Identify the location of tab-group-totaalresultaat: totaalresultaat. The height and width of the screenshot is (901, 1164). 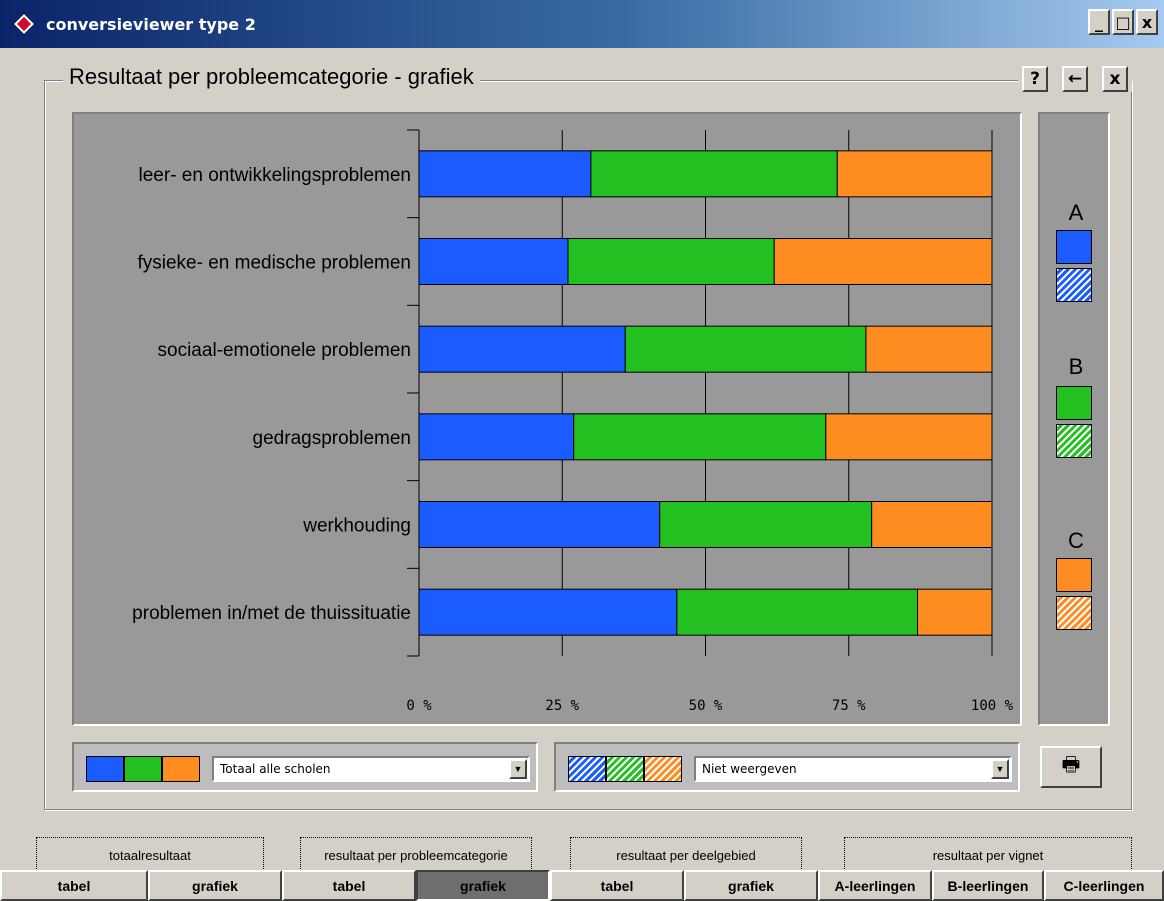
(150, 854).